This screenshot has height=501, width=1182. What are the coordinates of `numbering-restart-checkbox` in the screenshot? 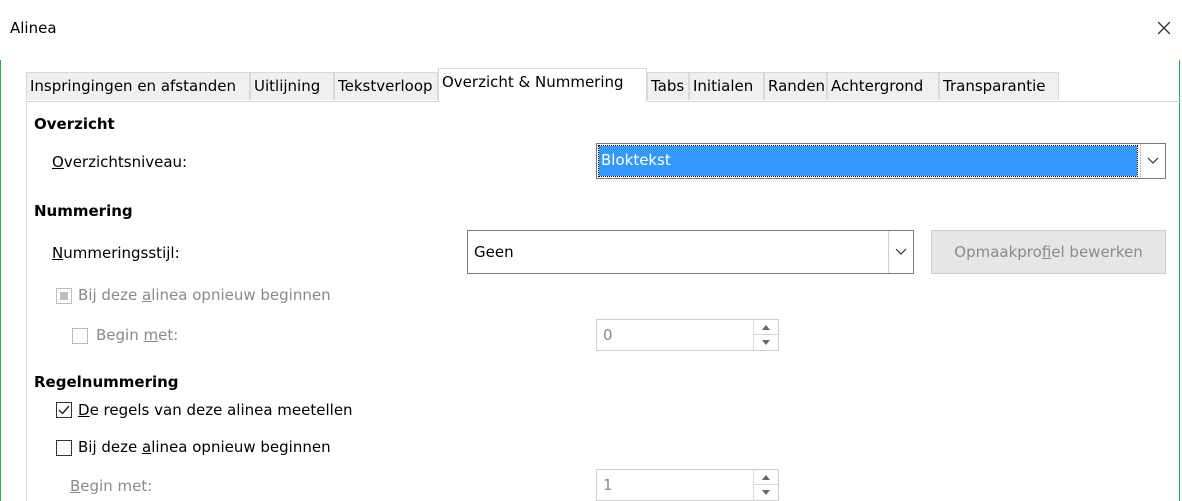 It's located at (64, 296).